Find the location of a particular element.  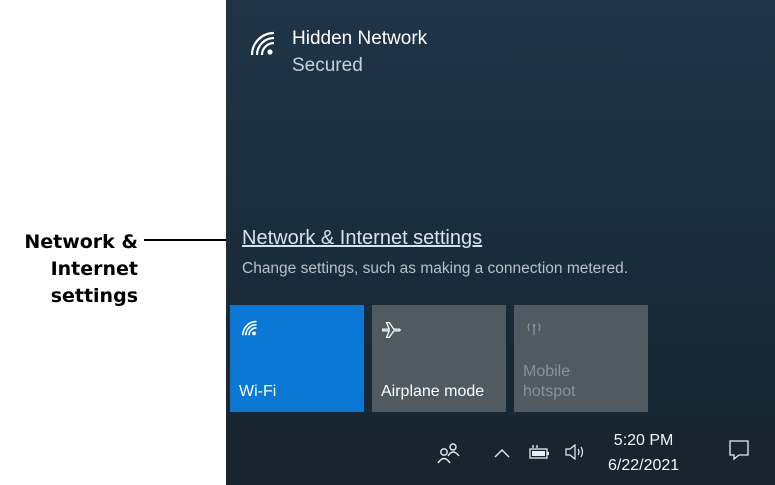

chevron-up-icon is located at coordinates (502, 453).